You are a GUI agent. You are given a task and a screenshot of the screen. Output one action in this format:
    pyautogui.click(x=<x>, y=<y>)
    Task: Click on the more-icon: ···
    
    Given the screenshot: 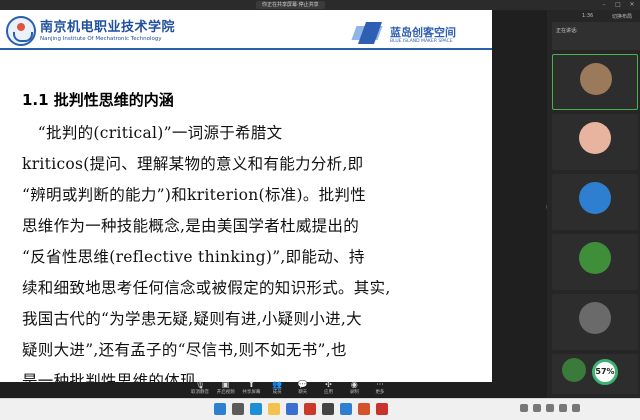 What is the action you would take?
    pyautogui.click(x=380, y=384)
    